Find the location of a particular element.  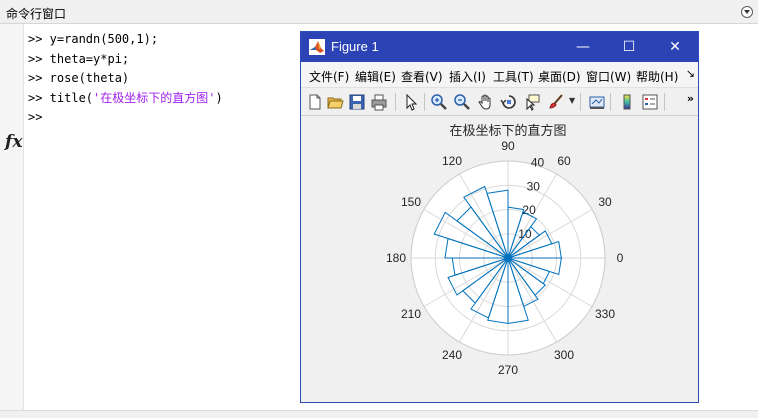

angle-tick-label: 150 is located at coordinates (411, 202).